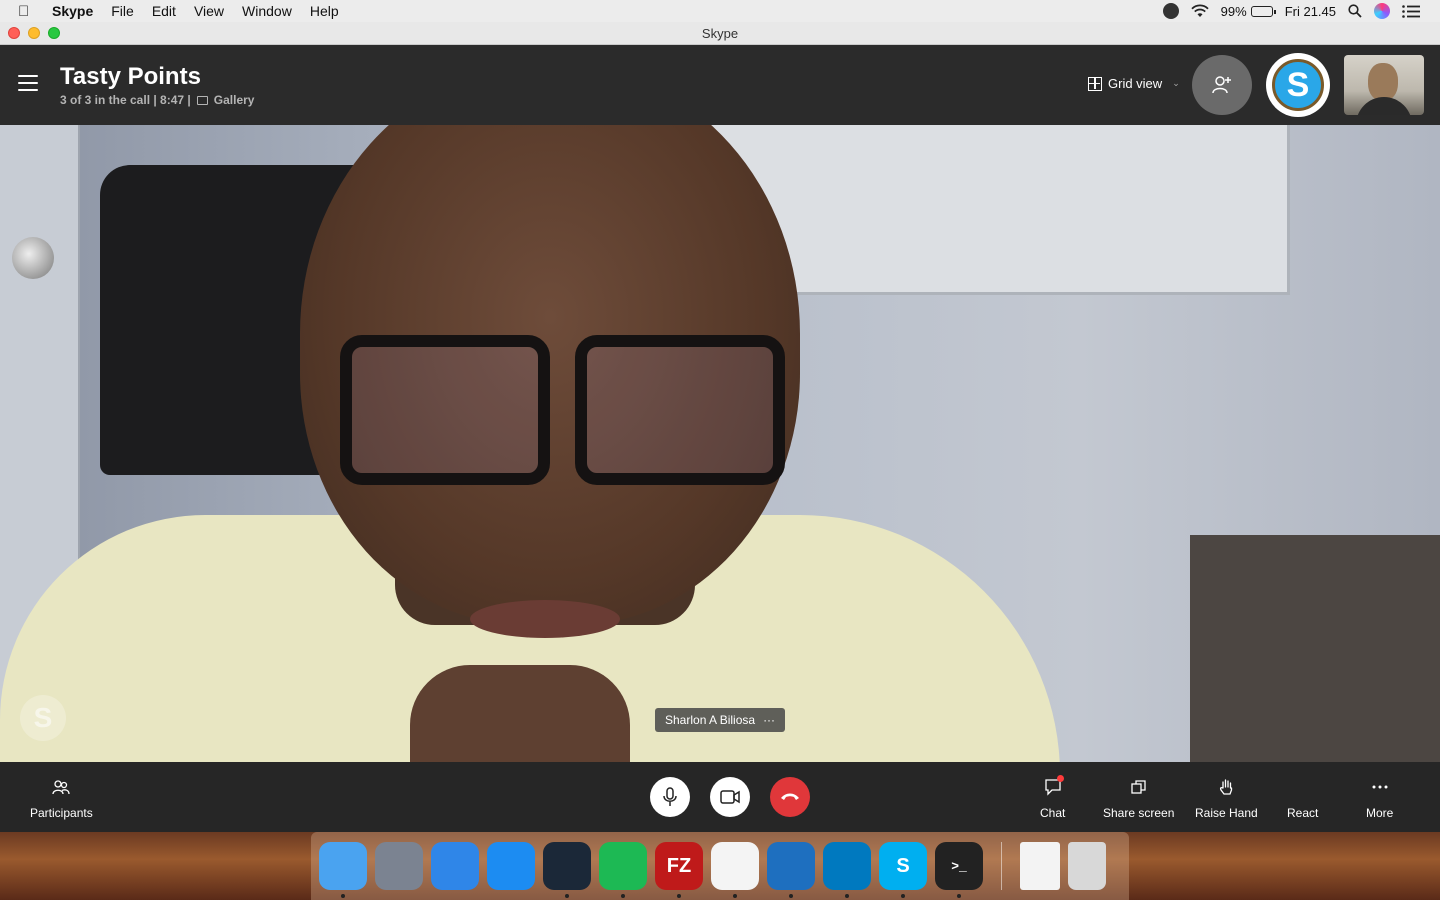 This screenshot has height=900, width=1440. I want to click on close-window-button, so click(14, 33).